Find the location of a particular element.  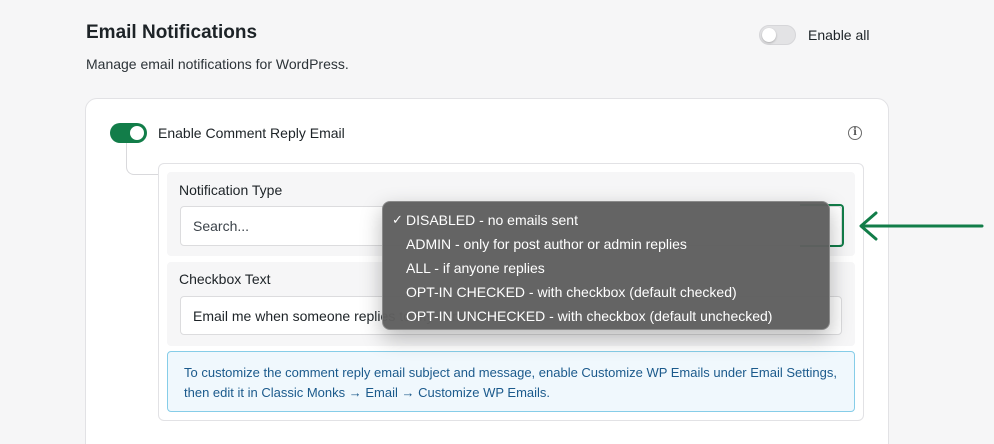

check-icon: ✓ is located at coordinates (397, 219).